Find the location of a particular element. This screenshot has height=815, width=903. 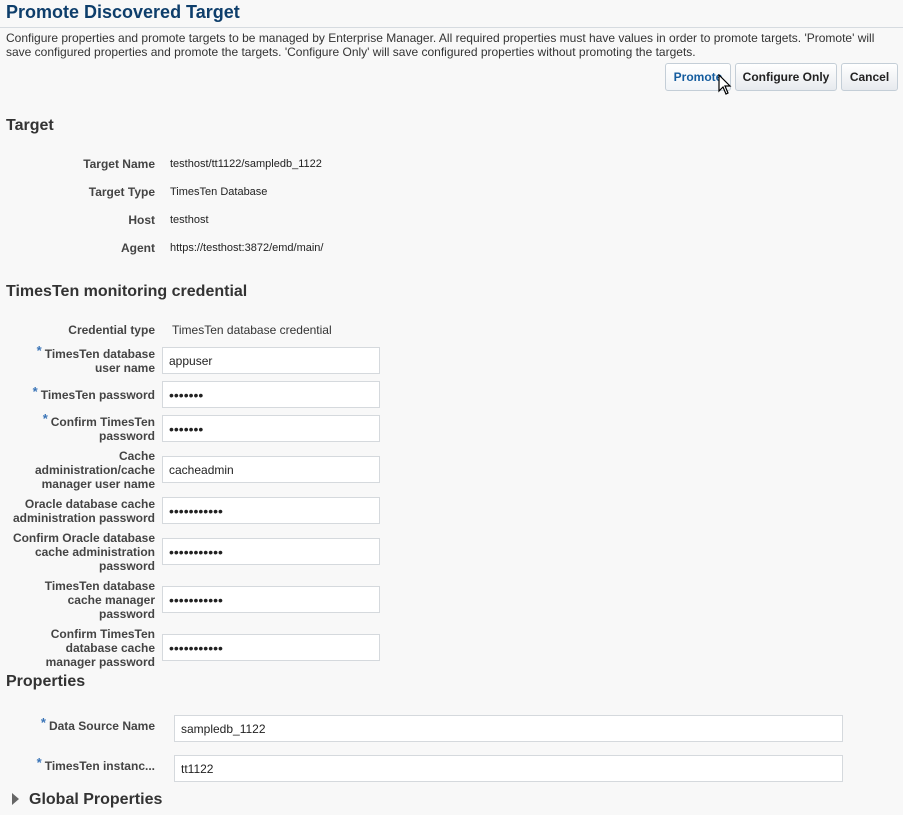

confirm-timesten-password-input: ••••••• is located at coordinates (271, 428).